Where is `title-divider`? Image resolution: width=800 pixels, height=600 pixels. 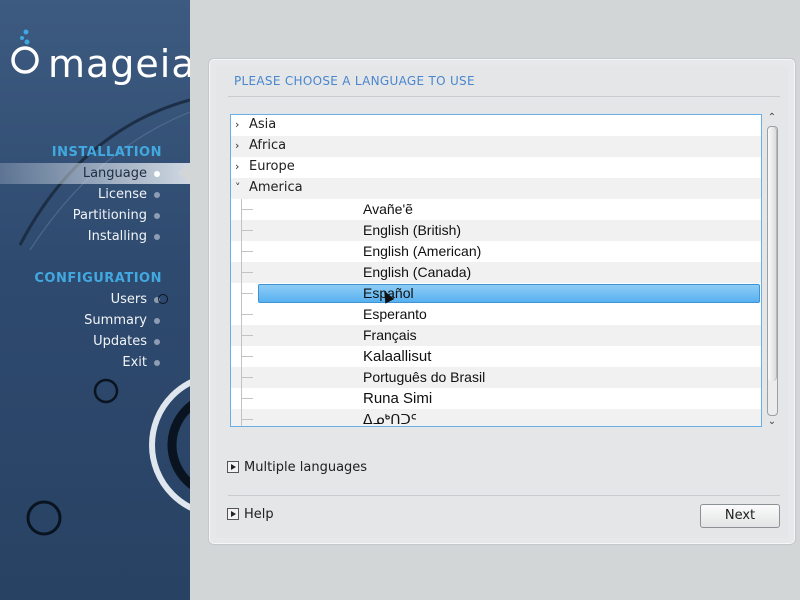
title-divider is located at coordinates (504, 96).